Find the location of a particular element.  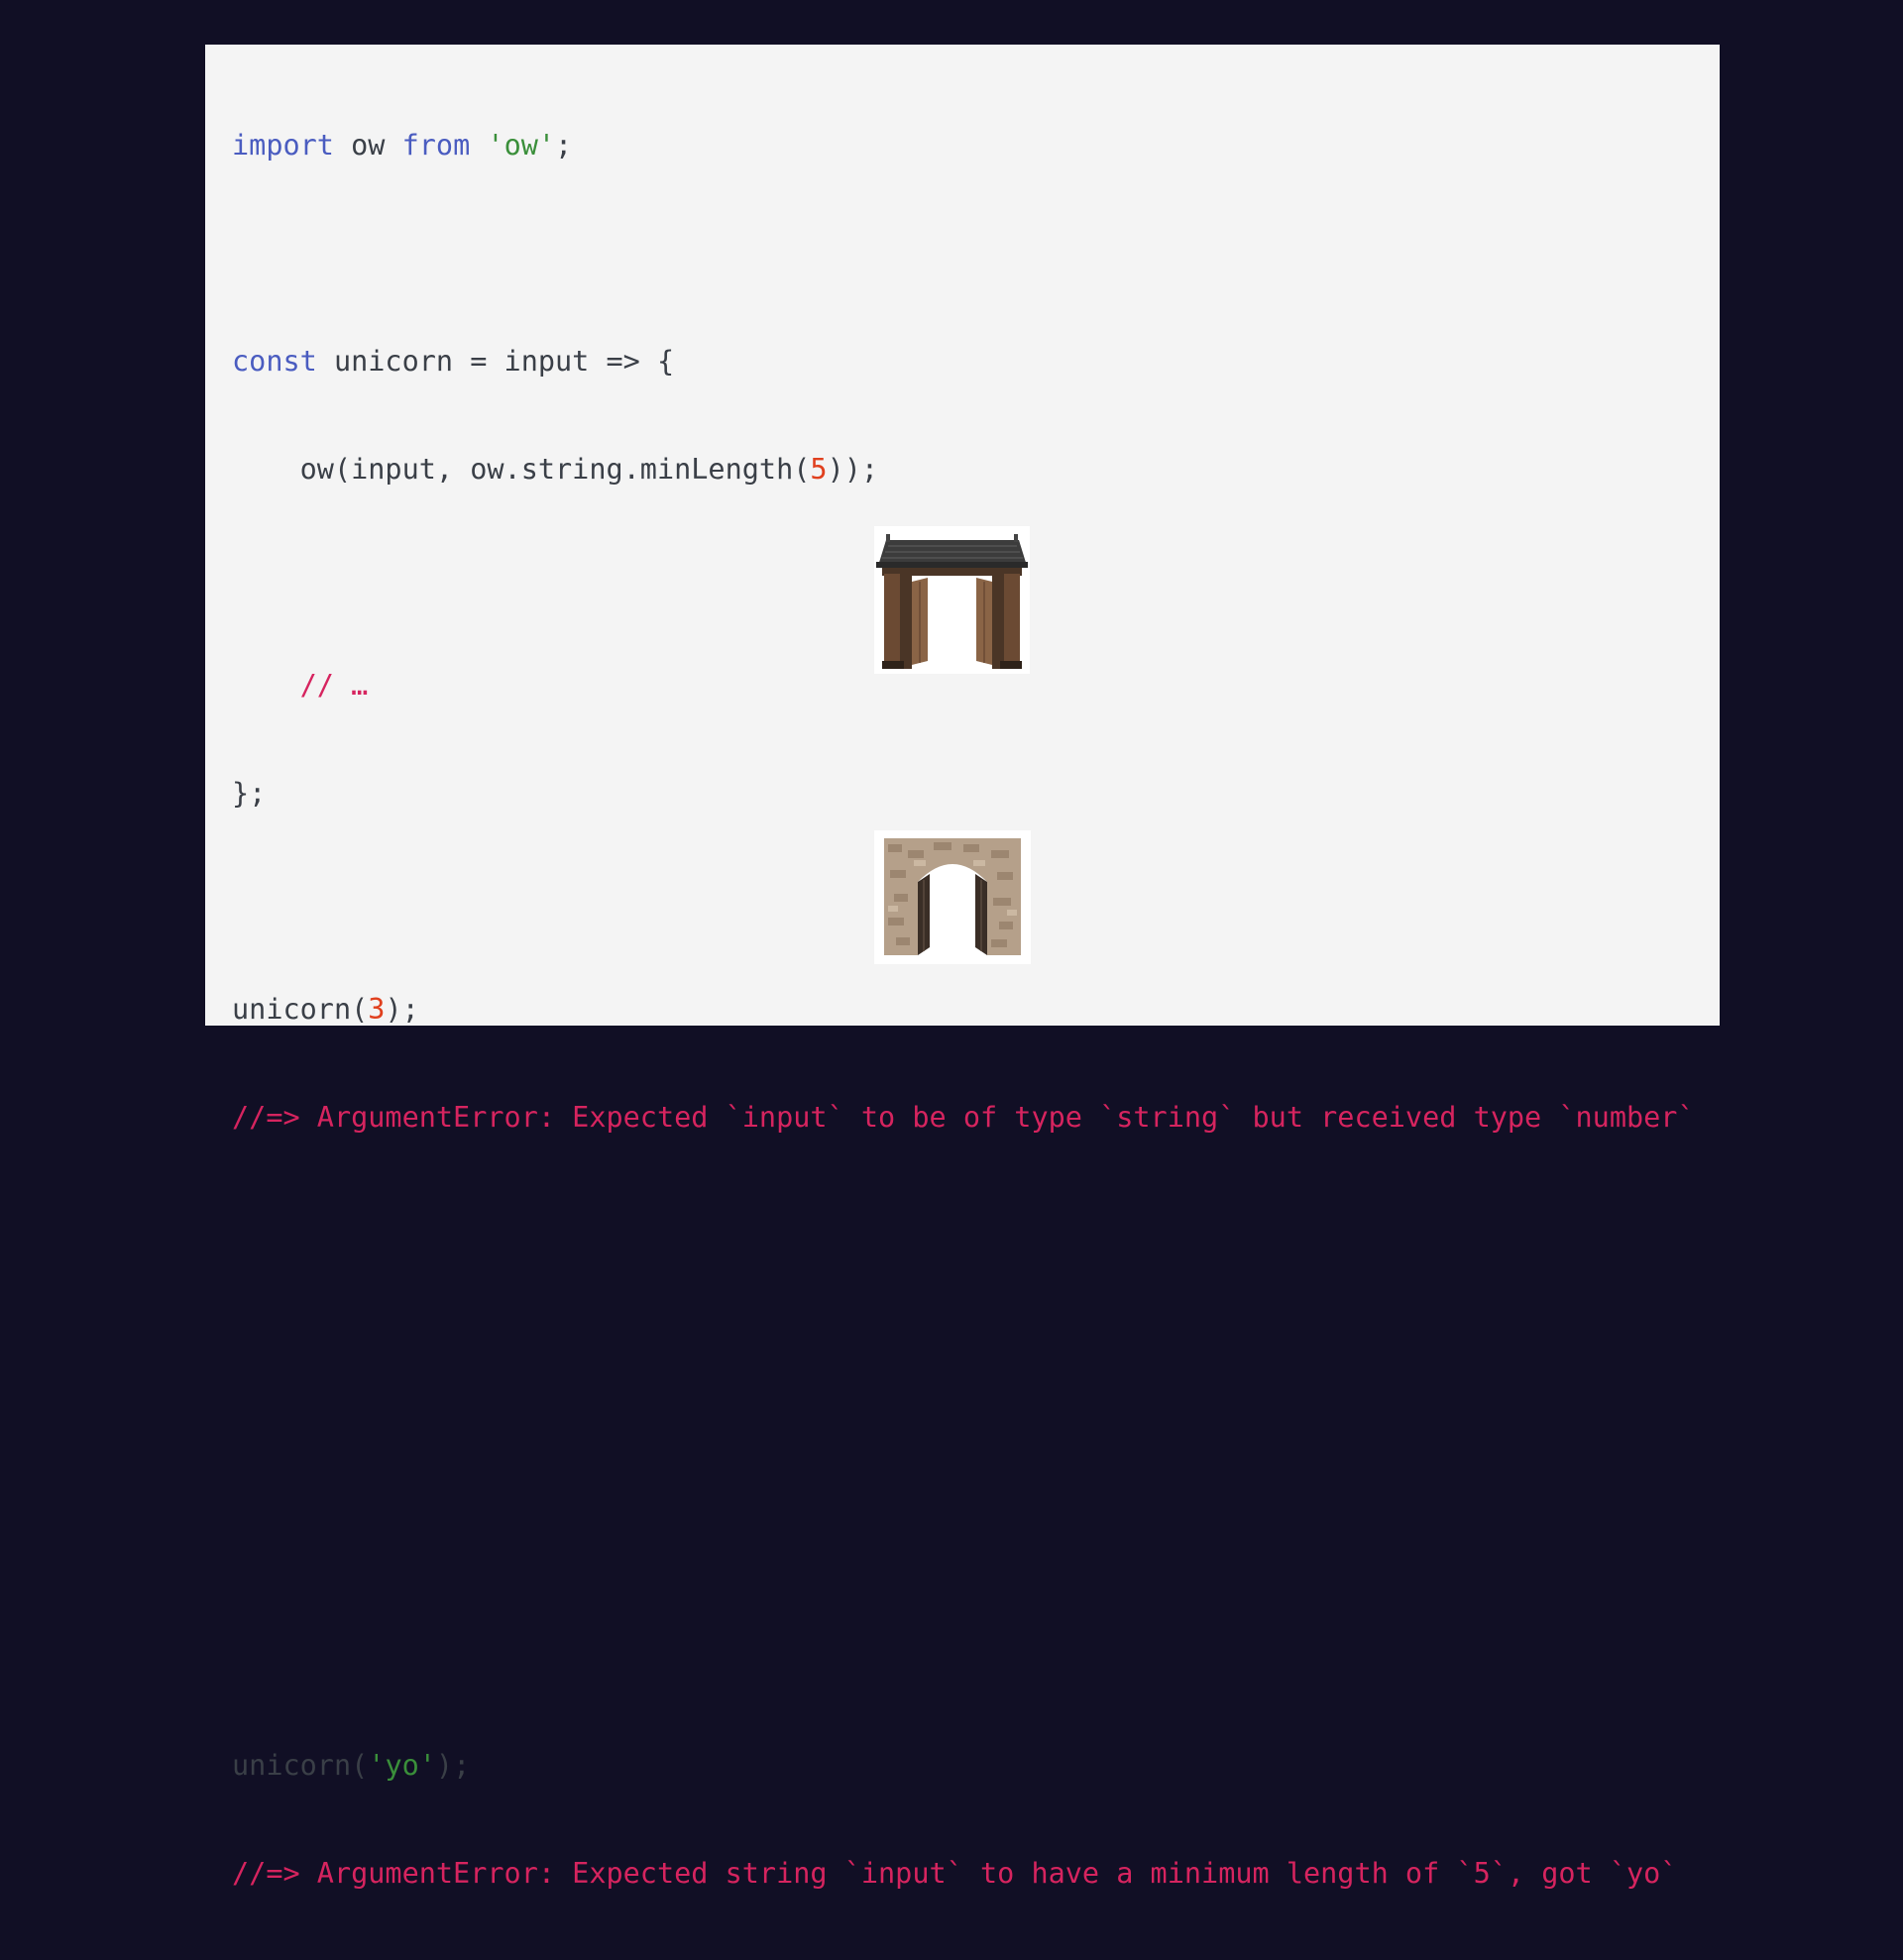

code-line-close: }; is located at coordinates (249, 793).